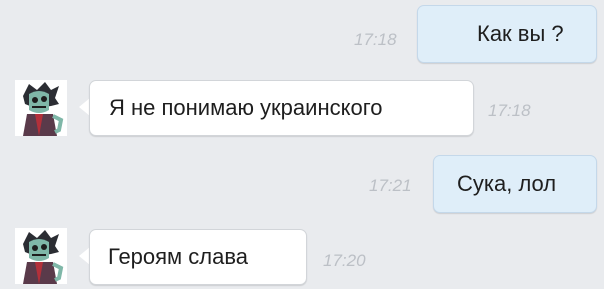 The width and height of the screenshot is (604, 289). I want to click on incoming-message-bubble: Я не понимаю украинского, so click(281, 108).